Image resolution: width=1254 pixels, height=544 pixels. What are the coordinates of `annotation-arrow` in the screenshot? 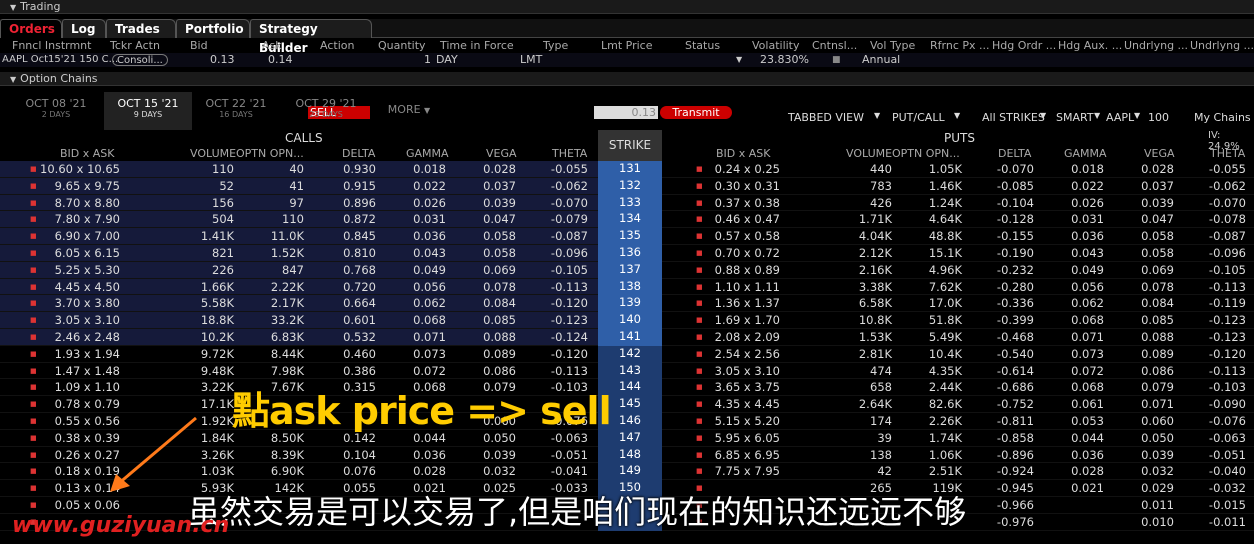 It's located at (153, 454).